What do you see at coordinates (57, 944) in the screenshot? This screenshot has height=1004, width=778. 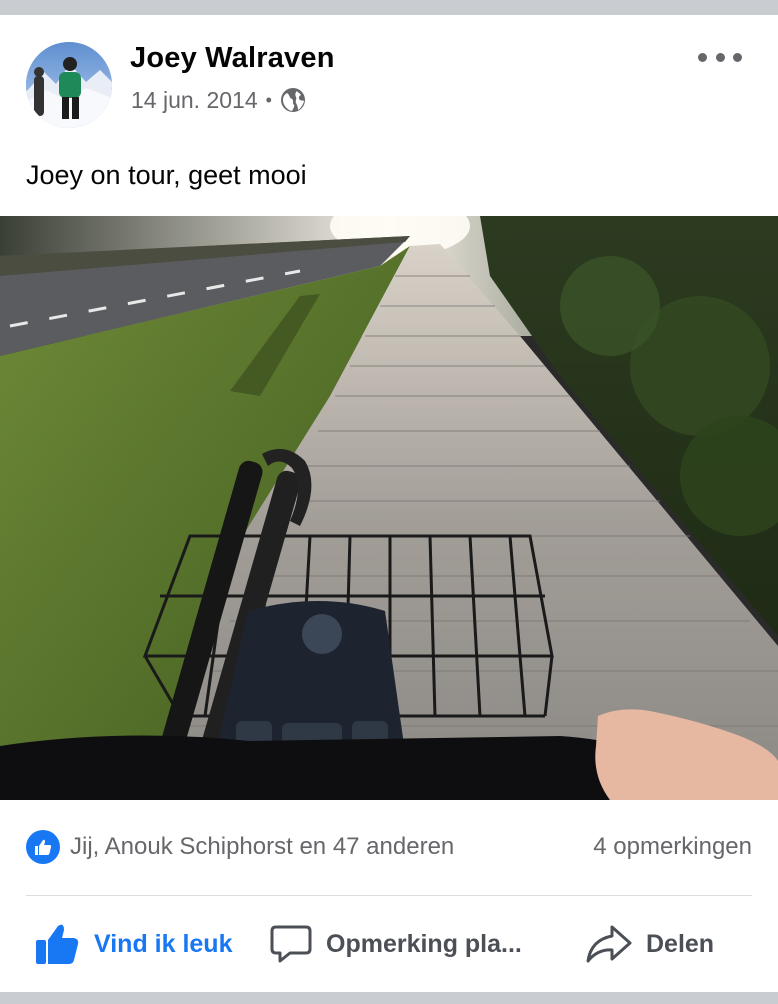 I see `thumbs-up-icon` at bounding box center [57, 944].